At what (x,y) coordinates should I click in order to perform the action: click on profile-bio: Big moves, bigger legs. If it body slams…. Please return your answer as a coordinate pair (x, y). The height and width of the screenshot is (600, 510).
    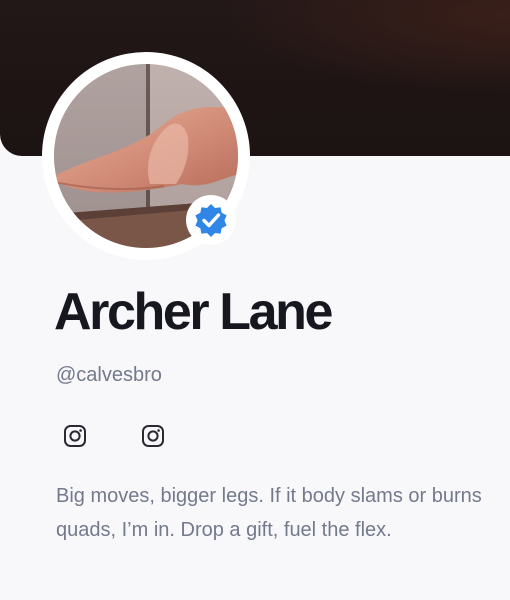
    Looking at the image, I should click on (269, 513).